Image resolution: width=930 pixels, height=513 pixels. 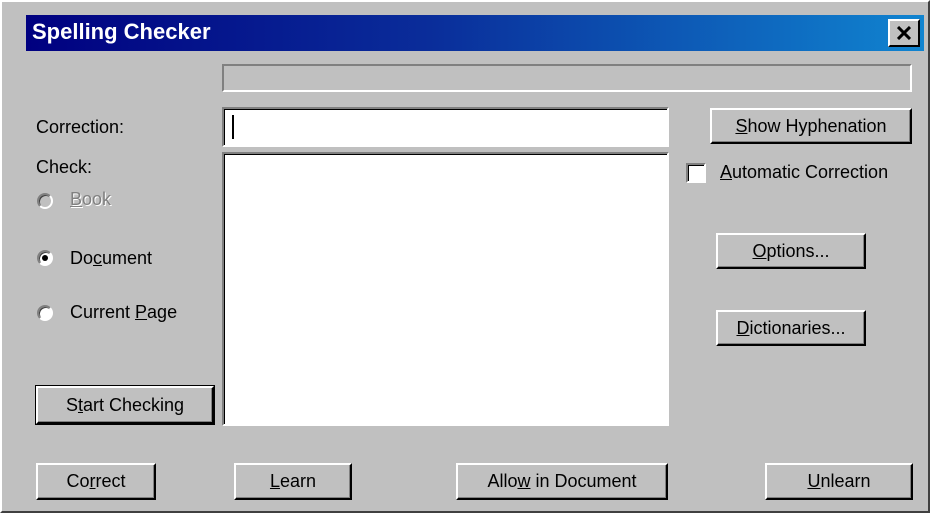 I want to click on radio-document, so click(x=45, y=258).